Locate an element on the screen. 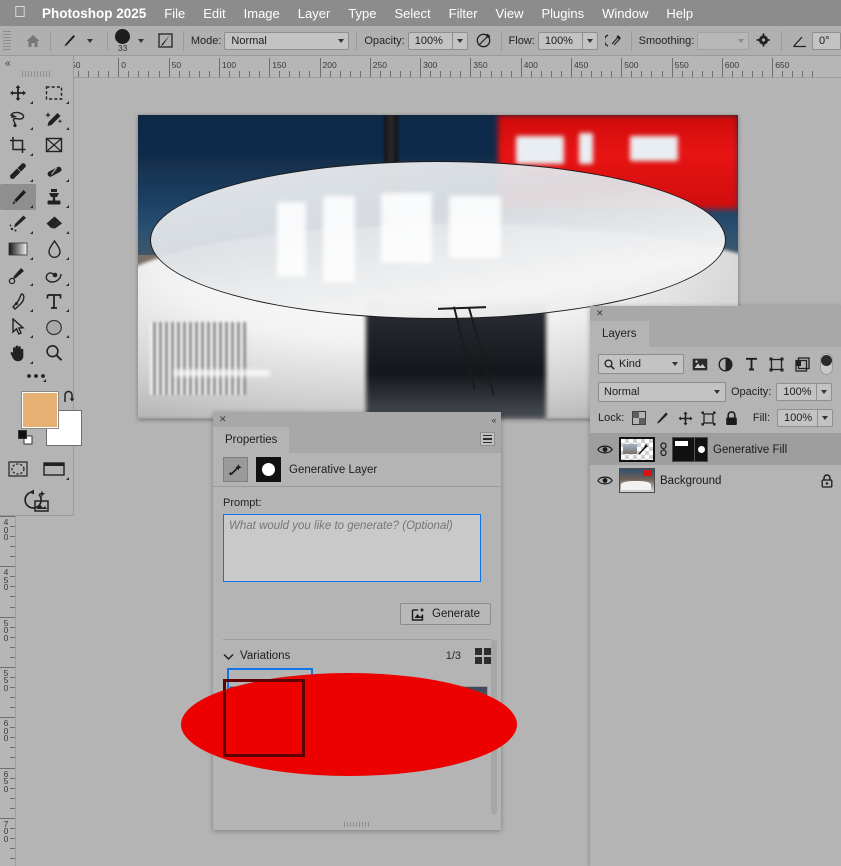  lock-position-icon is located at coordinates (685, 418).